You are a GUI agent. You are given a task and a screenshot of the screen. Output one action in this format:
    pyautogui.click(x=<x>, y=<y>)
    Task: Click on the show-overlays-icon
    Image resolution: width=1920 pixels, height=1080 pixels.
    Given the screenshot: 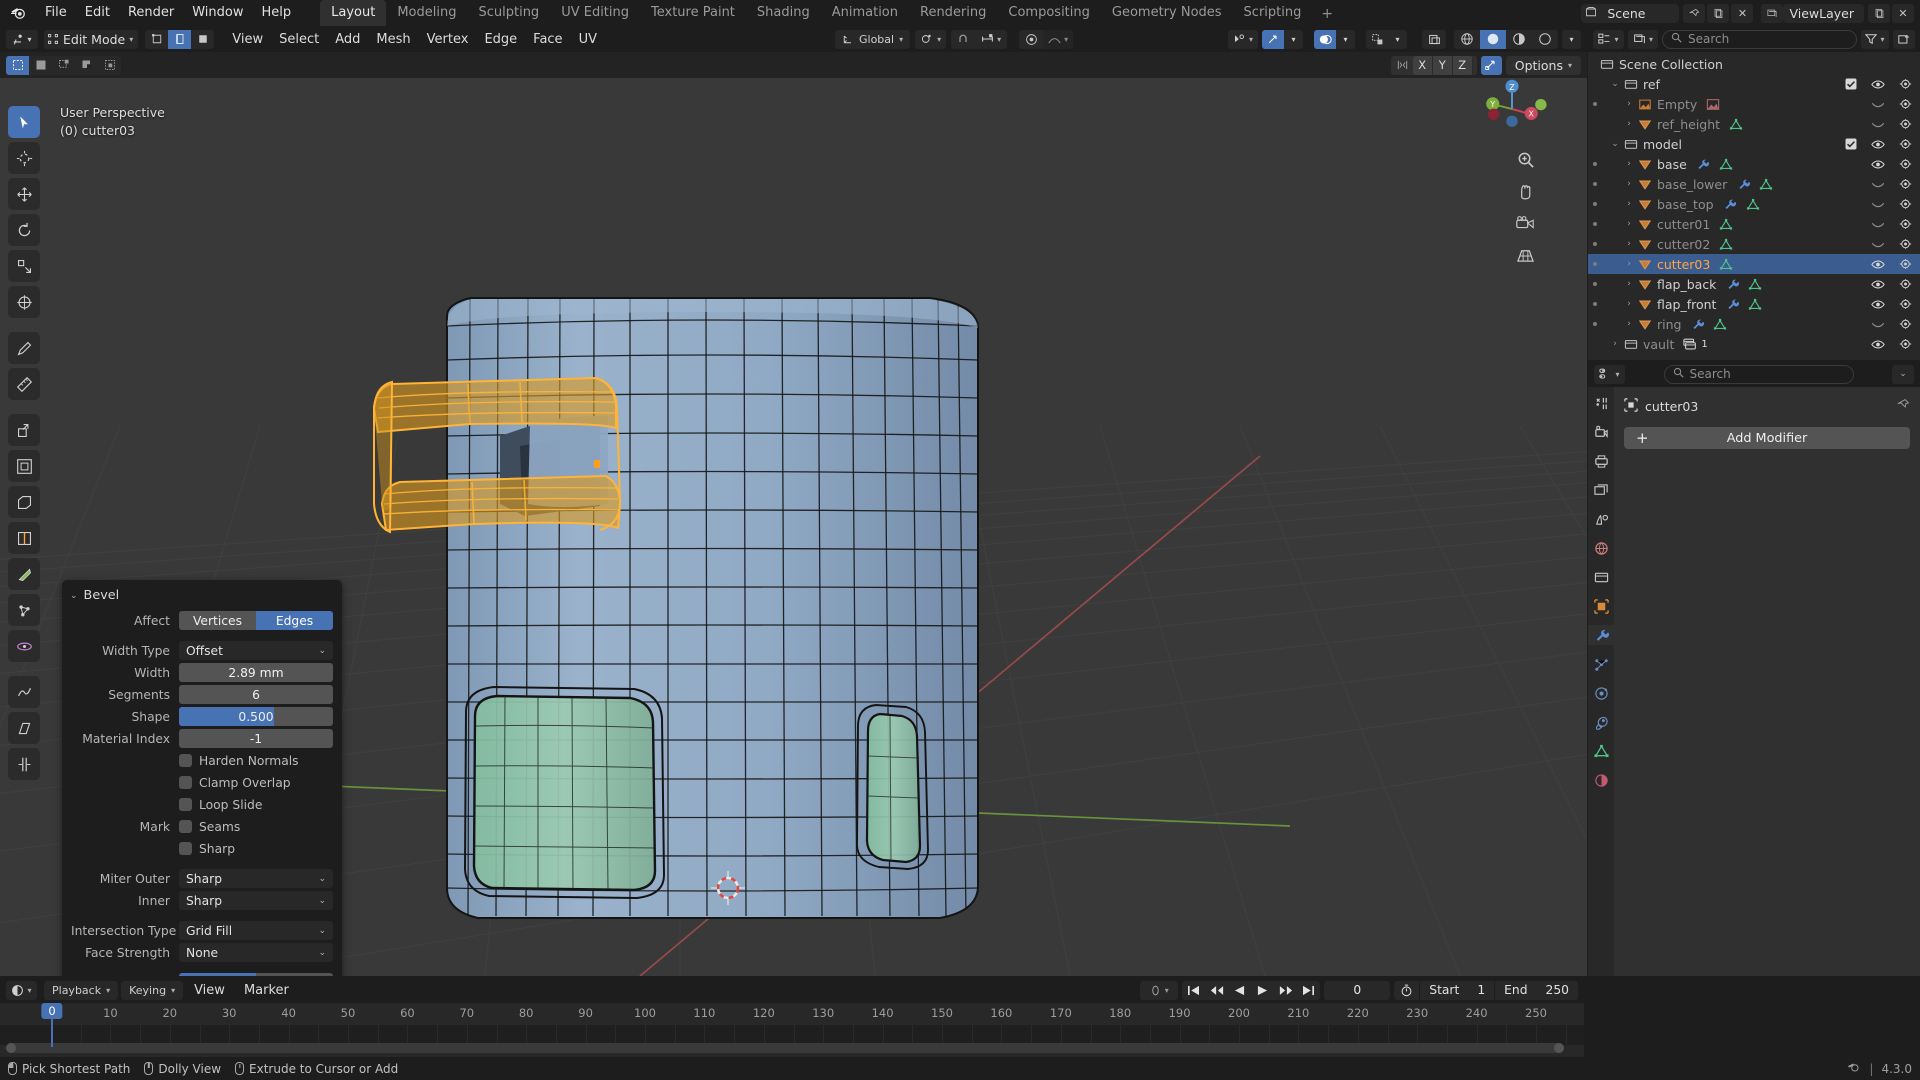 What is the action you would take?
    pyautogui.click(x=1325, y=39)
    